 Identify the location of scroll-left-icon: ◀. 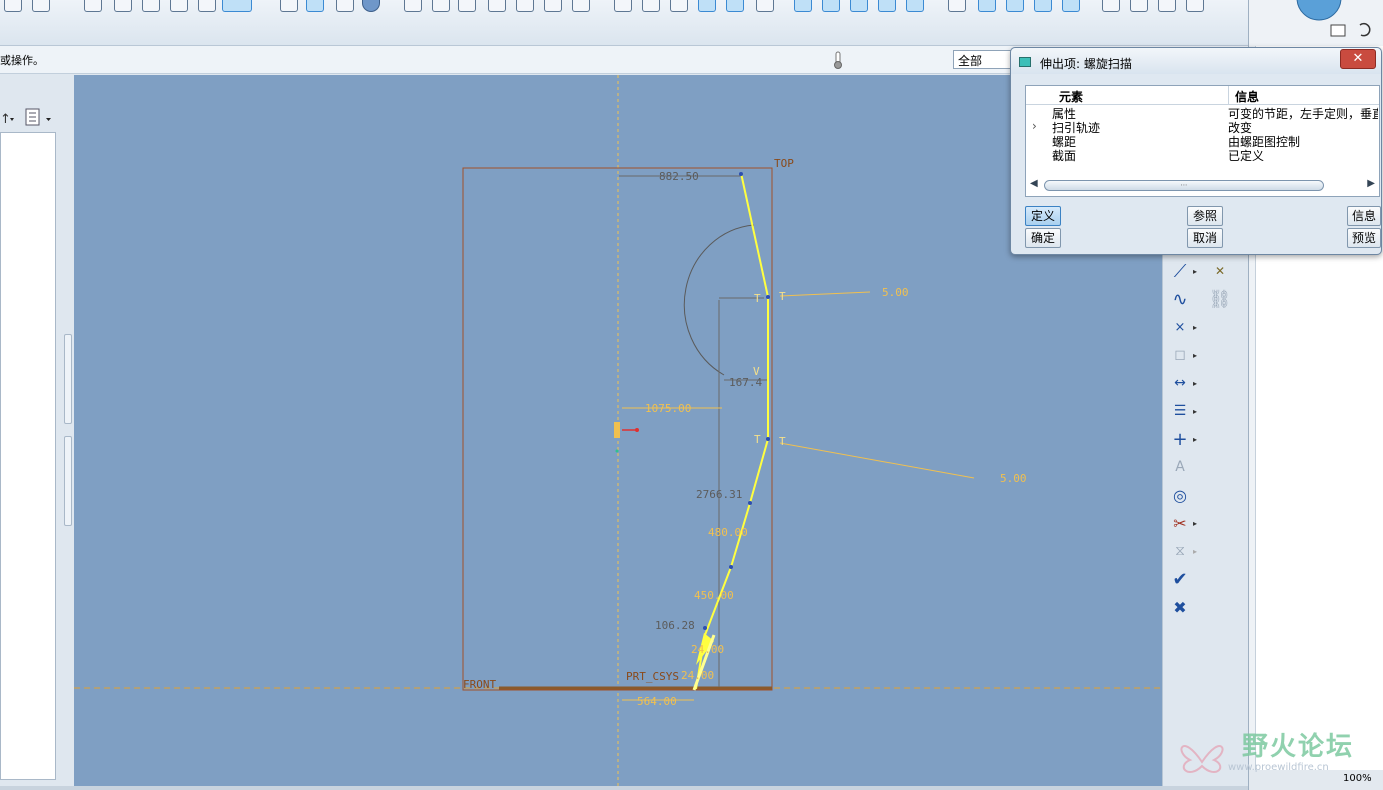
(1034, 183).